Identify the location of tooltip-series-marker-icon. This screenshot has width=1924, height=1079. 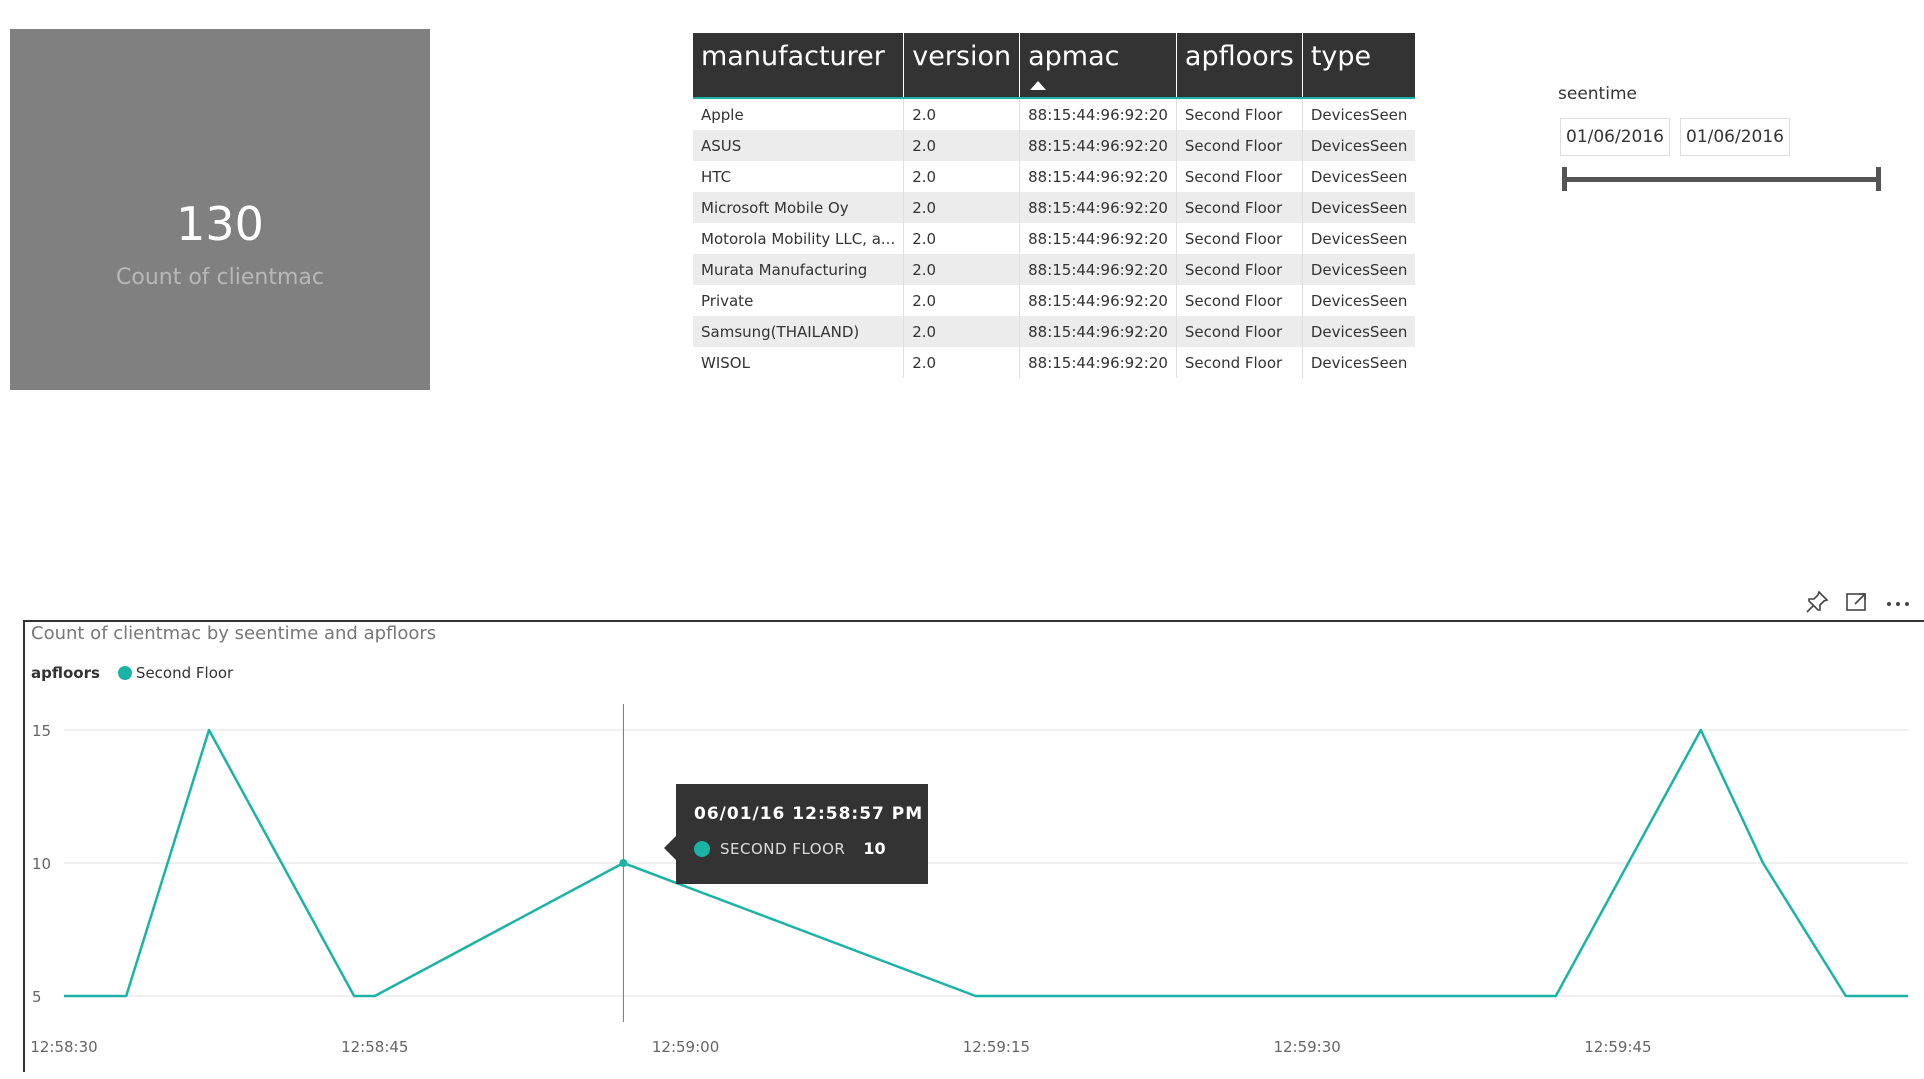
(702, 849).